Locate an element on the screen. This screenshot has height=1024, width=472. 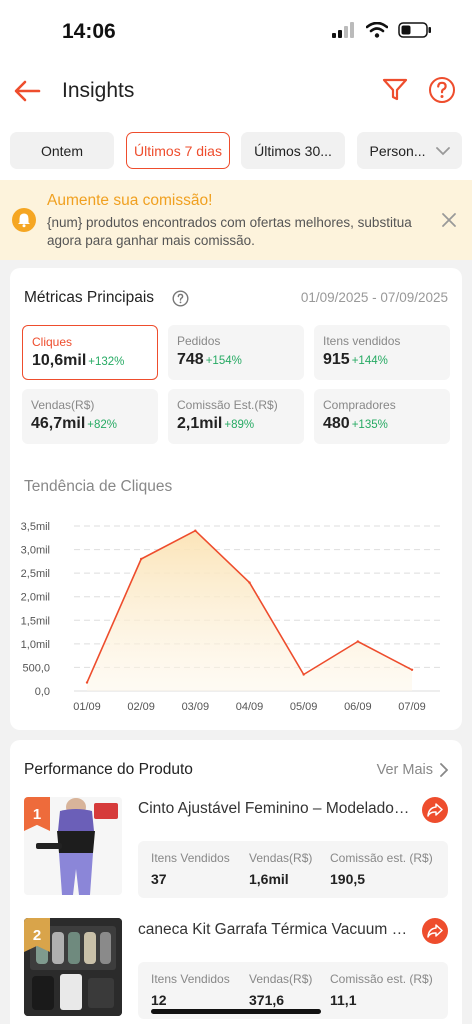
see-more-link: Ver Mais is located at coordinates (412, 770).